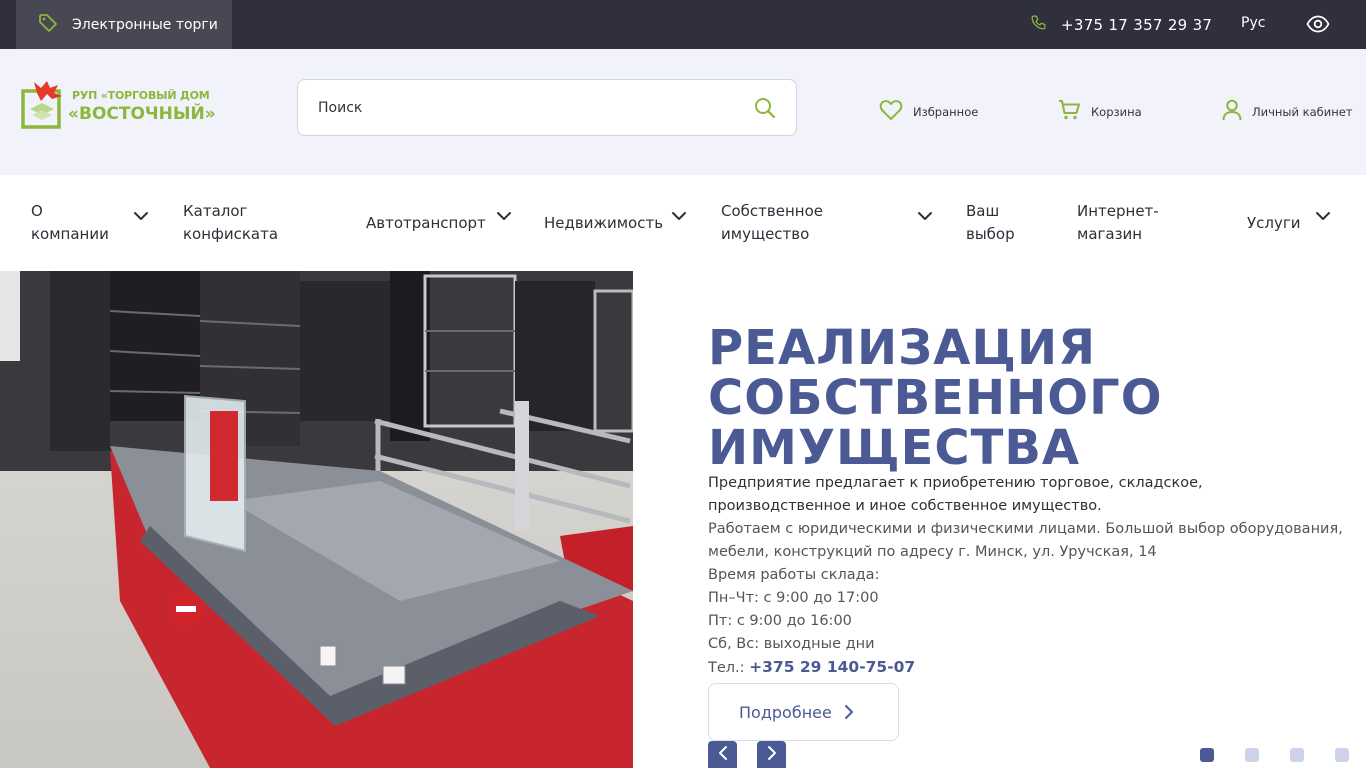 The image size is (1366, 768). I want to click on more-button-label: Подробнее, so click(785, 712).